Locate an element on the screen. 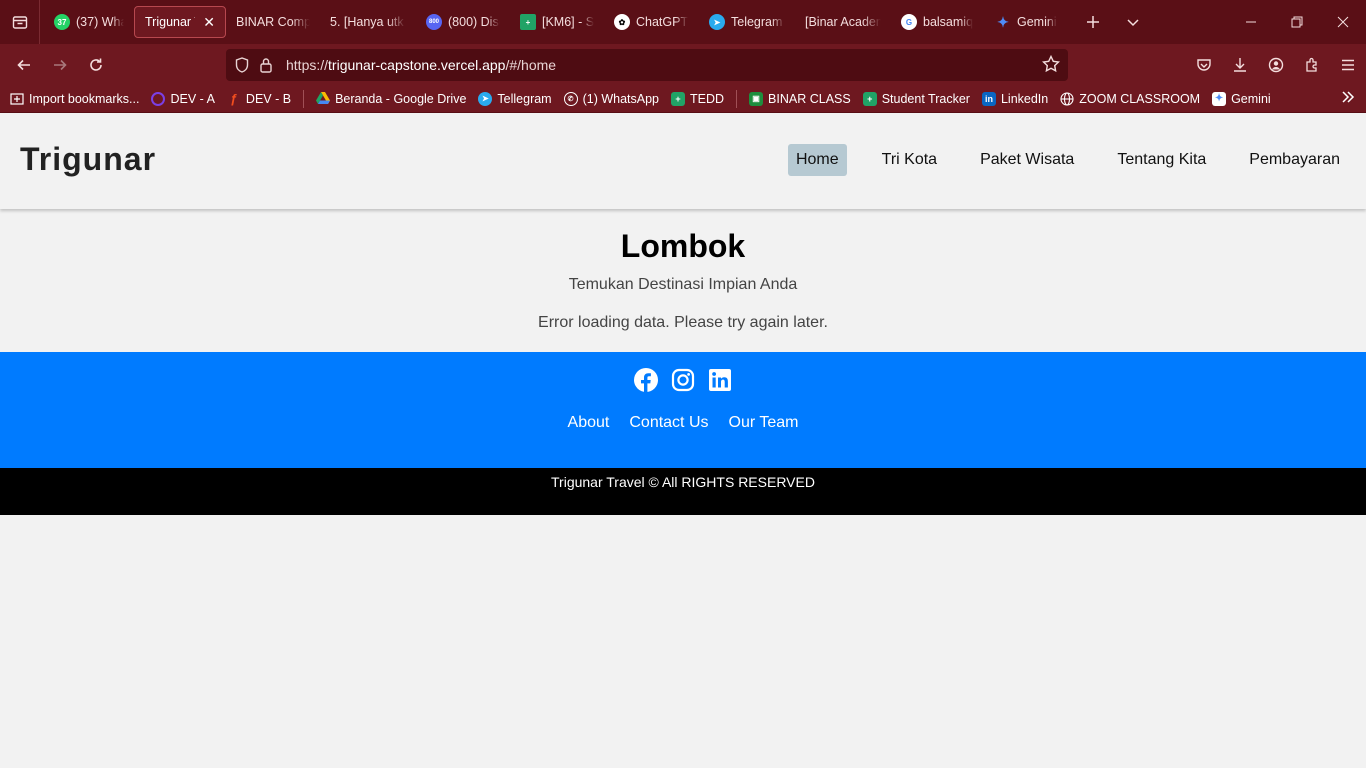 The width and height of the screenshot is (1366, 768). toolbar-right is located at coordinates (1276, 64).